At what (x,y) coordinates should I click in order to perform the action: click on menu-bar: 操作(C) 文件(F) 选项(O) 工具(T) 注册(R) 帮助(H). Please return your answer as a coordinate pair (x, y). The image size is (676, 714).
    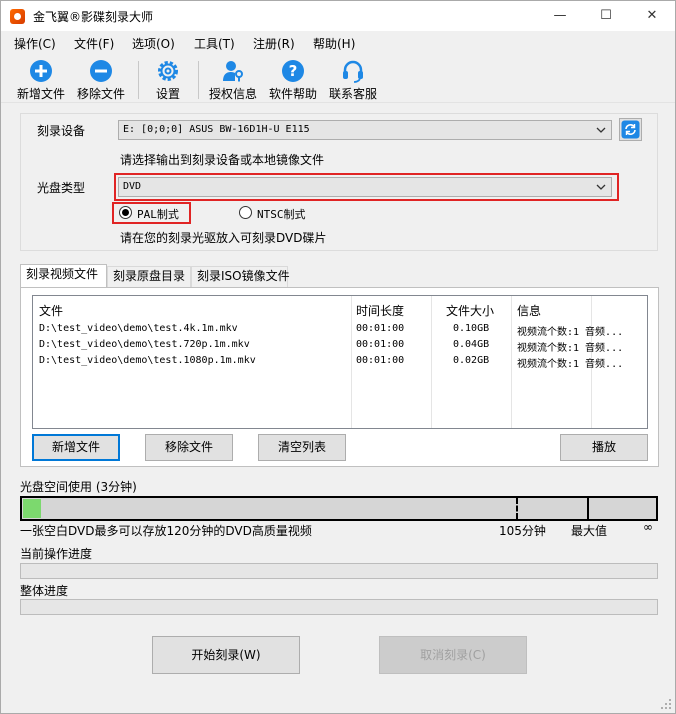
    Looking at the image, I should click on (338, 43).